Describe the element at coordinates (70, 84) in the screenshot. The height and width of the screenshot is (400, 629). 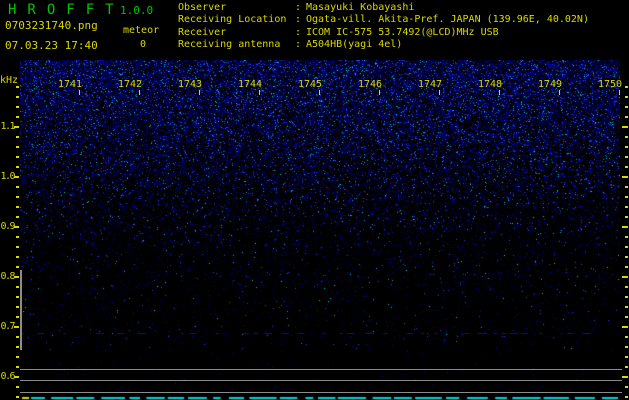
I see `time-label: 1741` at that location.